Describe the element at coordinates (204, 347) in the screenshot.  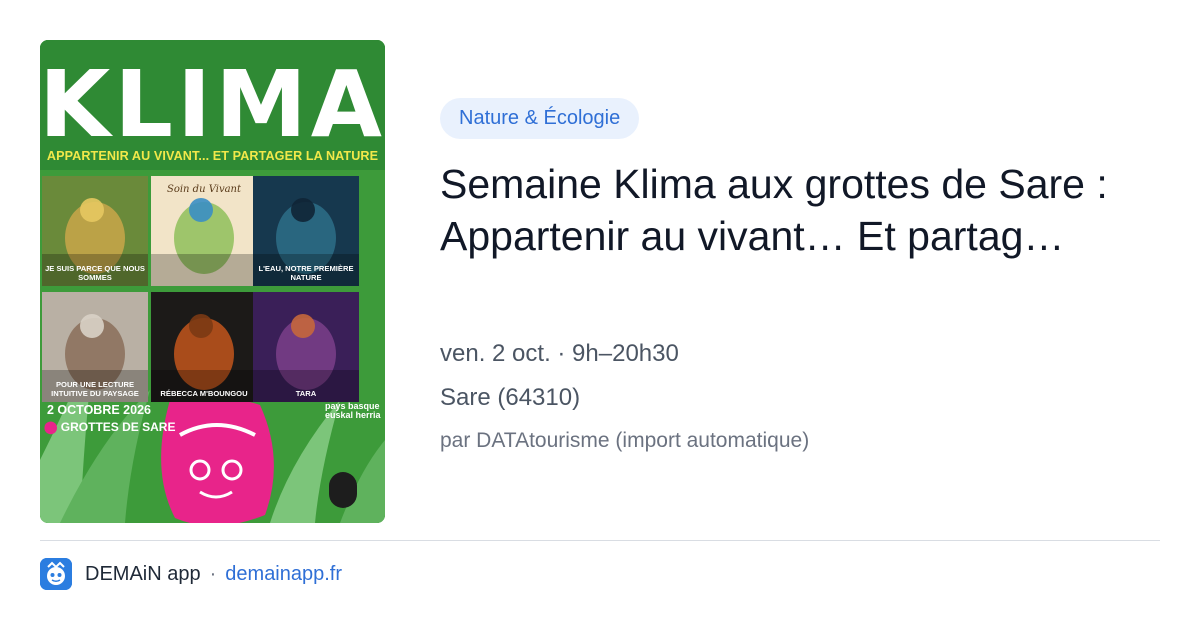
I see `poster-photo-tile: RÉBECCA M'BOUNGOU` at that location.